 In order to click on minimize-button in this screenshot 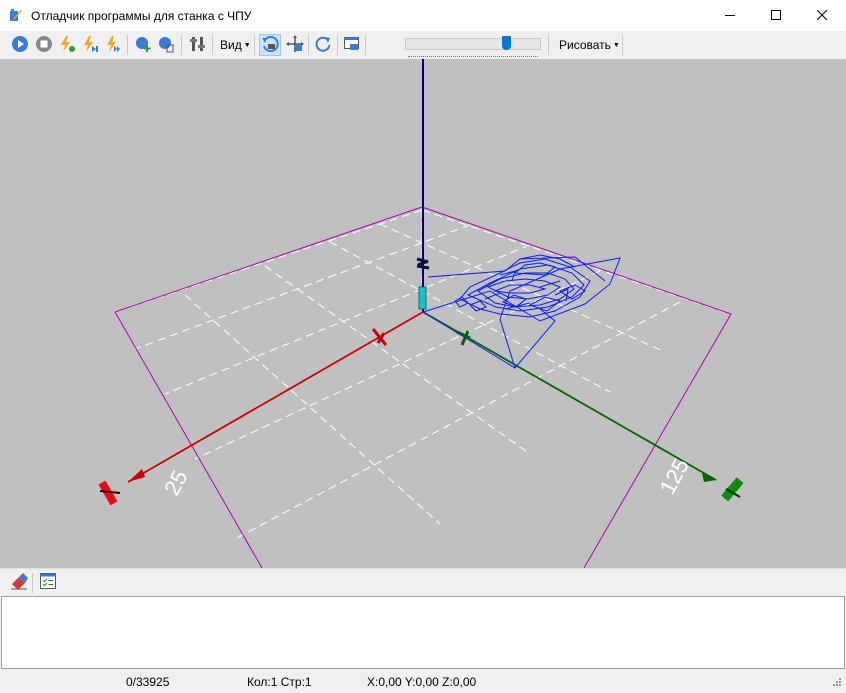, I will do `click(730, 15)`.